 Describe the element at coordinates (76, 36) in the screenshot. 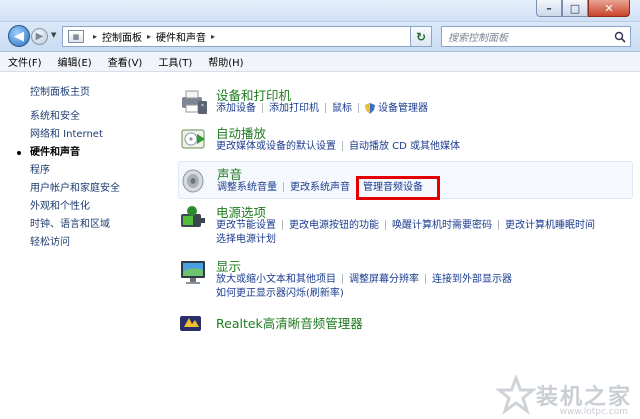

I see `control-panel-icon: ▦` at that location.